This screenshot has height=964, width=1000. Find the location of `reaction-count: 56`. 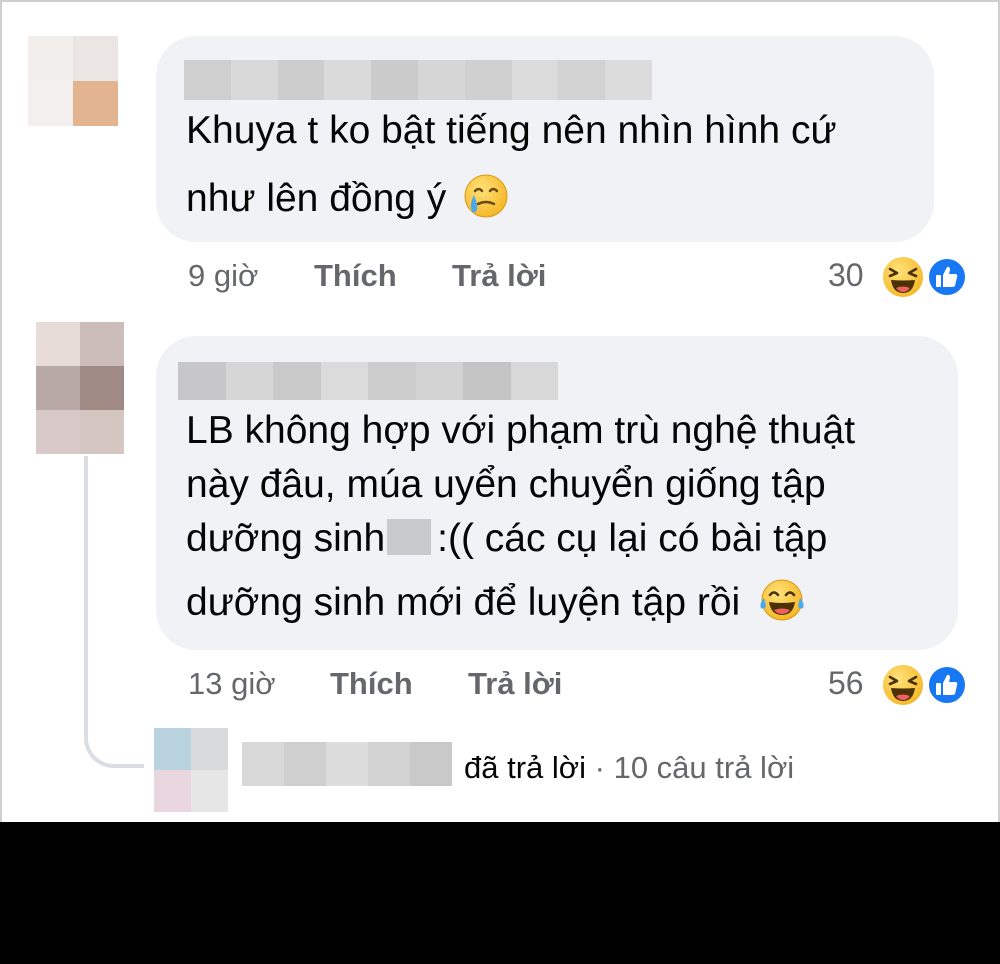

reaction-count: 56 is located at coordinates (846, 683).